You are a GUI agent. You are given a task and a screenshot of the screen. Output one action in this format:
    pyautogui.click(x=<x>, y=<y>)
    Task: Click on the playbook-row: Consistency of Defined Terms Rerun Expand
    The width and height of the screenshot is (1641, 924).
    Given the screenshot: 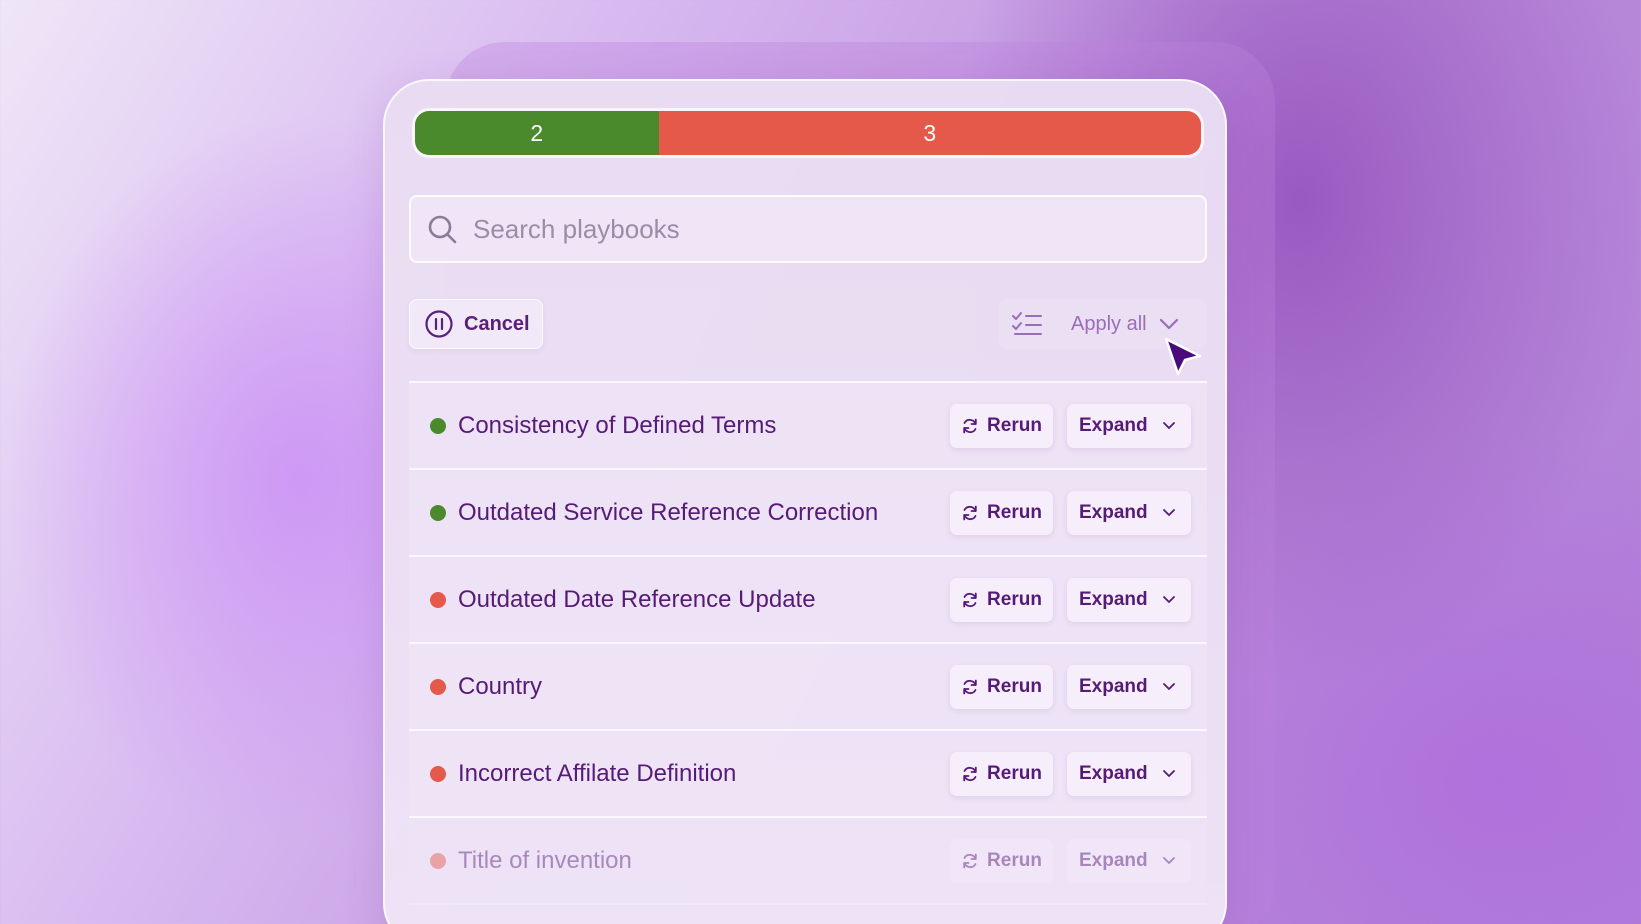 What is the action you would take?
    pyautogui.click(x=808, y=426)
    